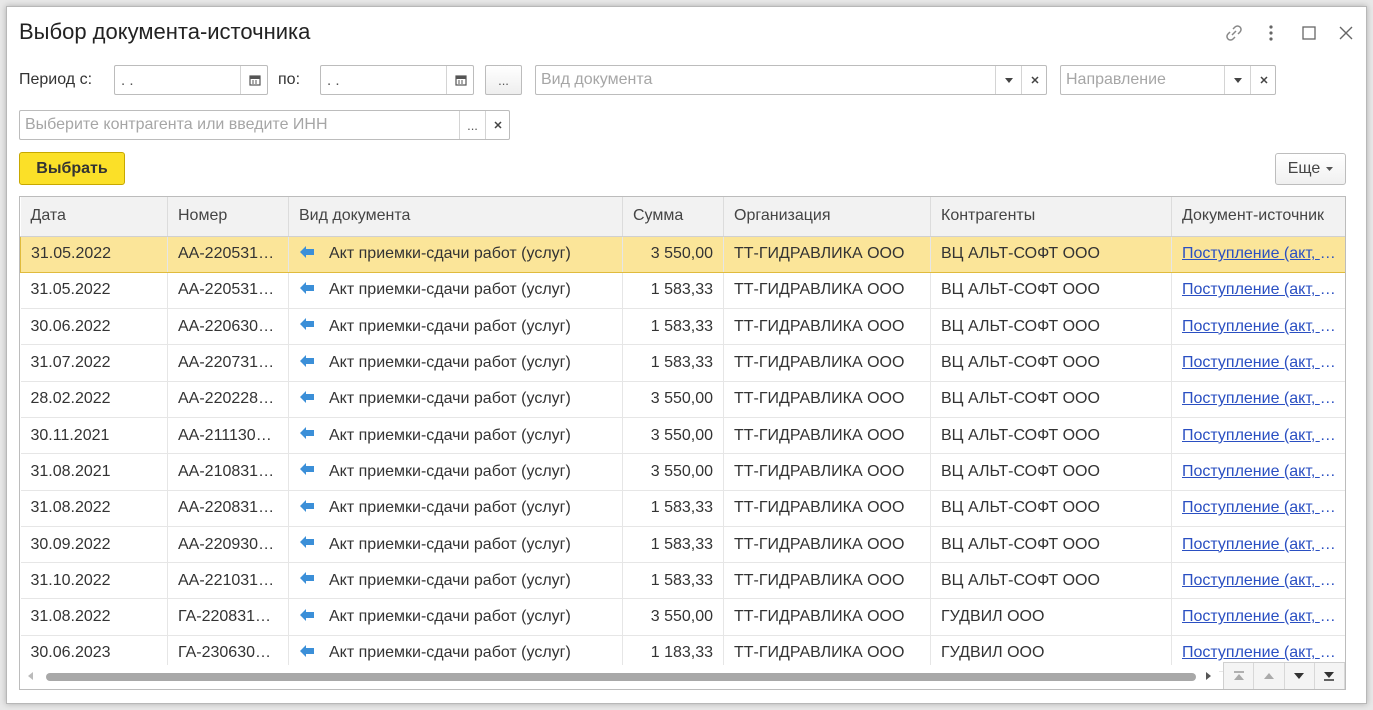 The width and height of the screenshot is (1373, 710). Describe the element at coordinates (1258, 217) in the screenshot. I see `column-header-source-document: Документ-источник` at that location.